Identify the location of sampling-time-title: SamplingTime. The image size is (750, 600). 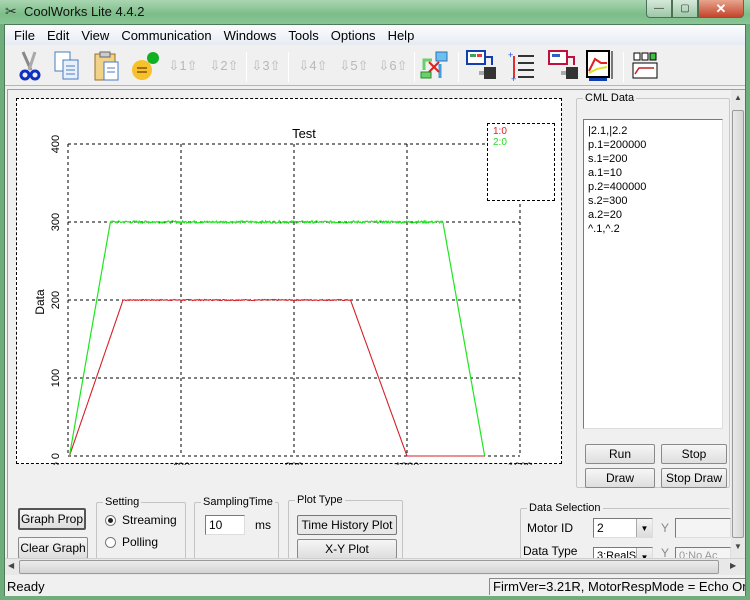
(238, 502).